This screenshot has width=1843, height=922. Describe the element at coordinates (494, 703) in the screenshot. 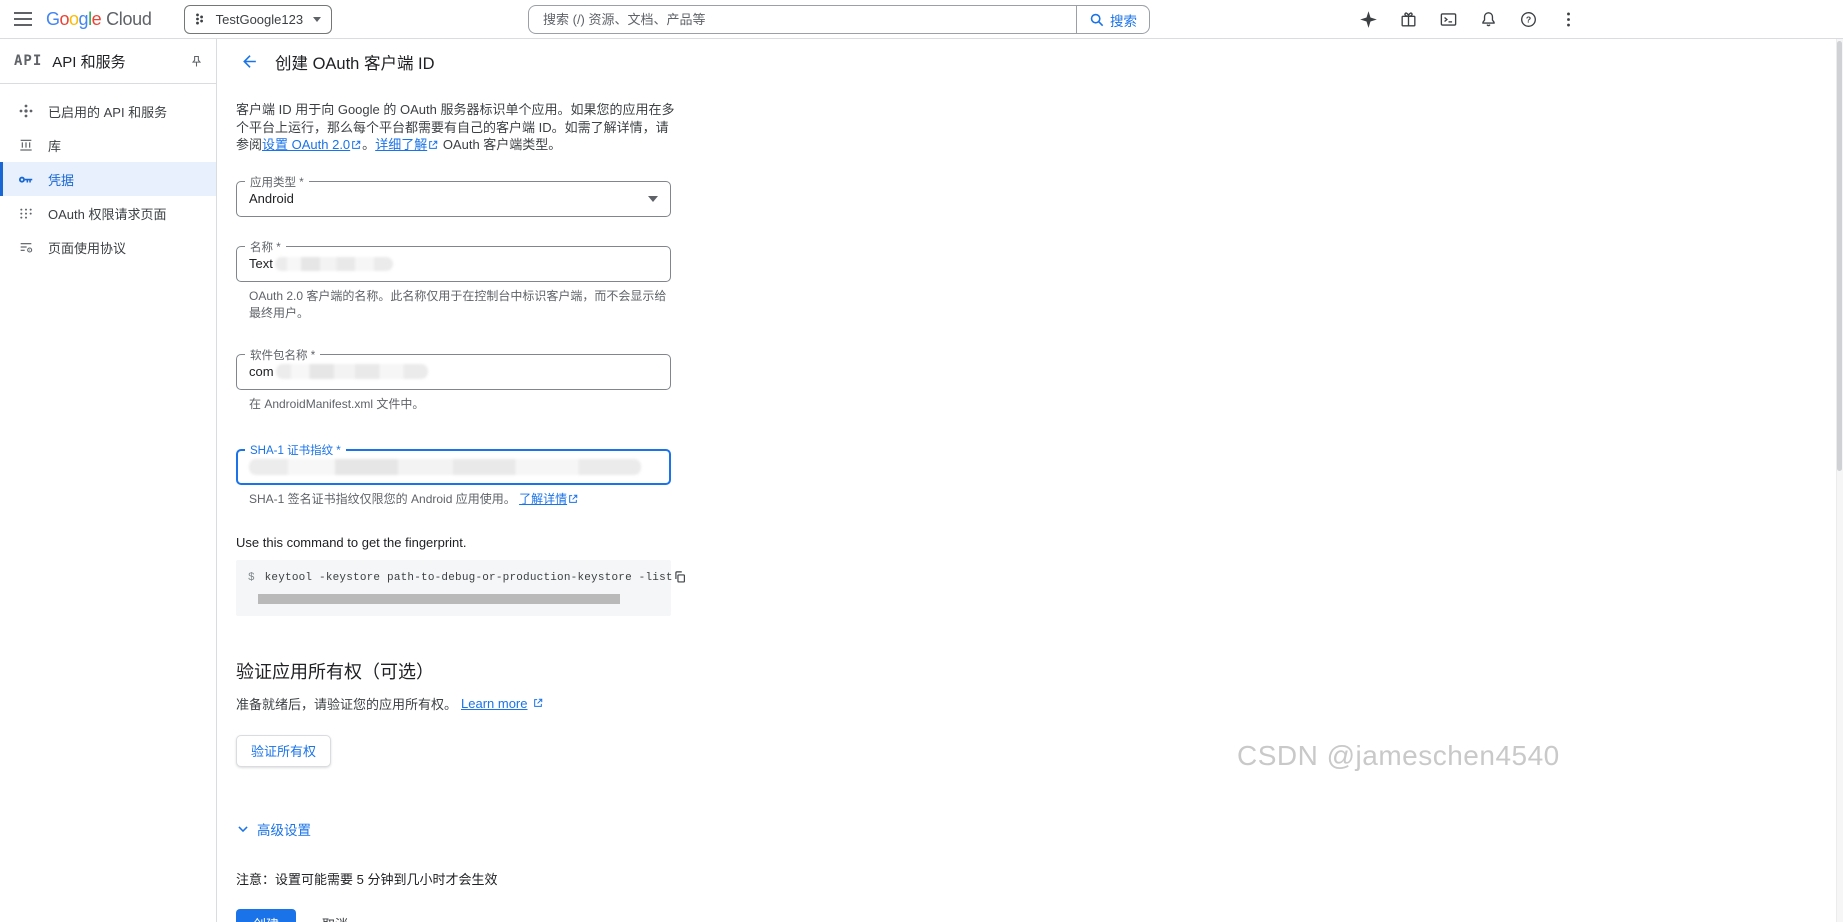

I see `ownership-learn-more-link: Learn more` at that location.